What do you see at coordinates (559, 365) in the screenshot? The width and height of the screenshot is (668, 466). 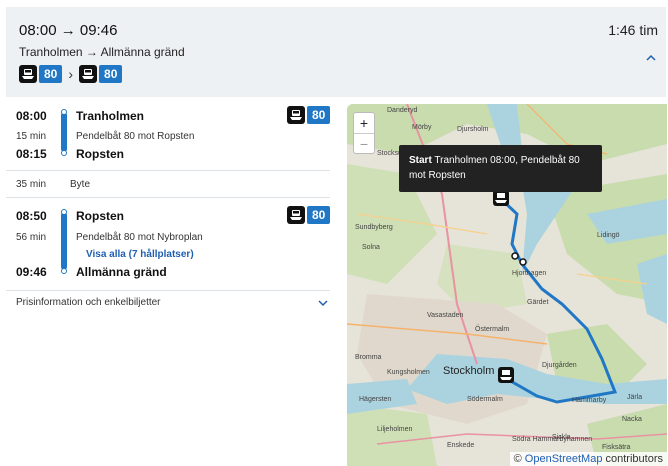 I see `map-place-label: Djurgården` at bounding box center [559, 365].